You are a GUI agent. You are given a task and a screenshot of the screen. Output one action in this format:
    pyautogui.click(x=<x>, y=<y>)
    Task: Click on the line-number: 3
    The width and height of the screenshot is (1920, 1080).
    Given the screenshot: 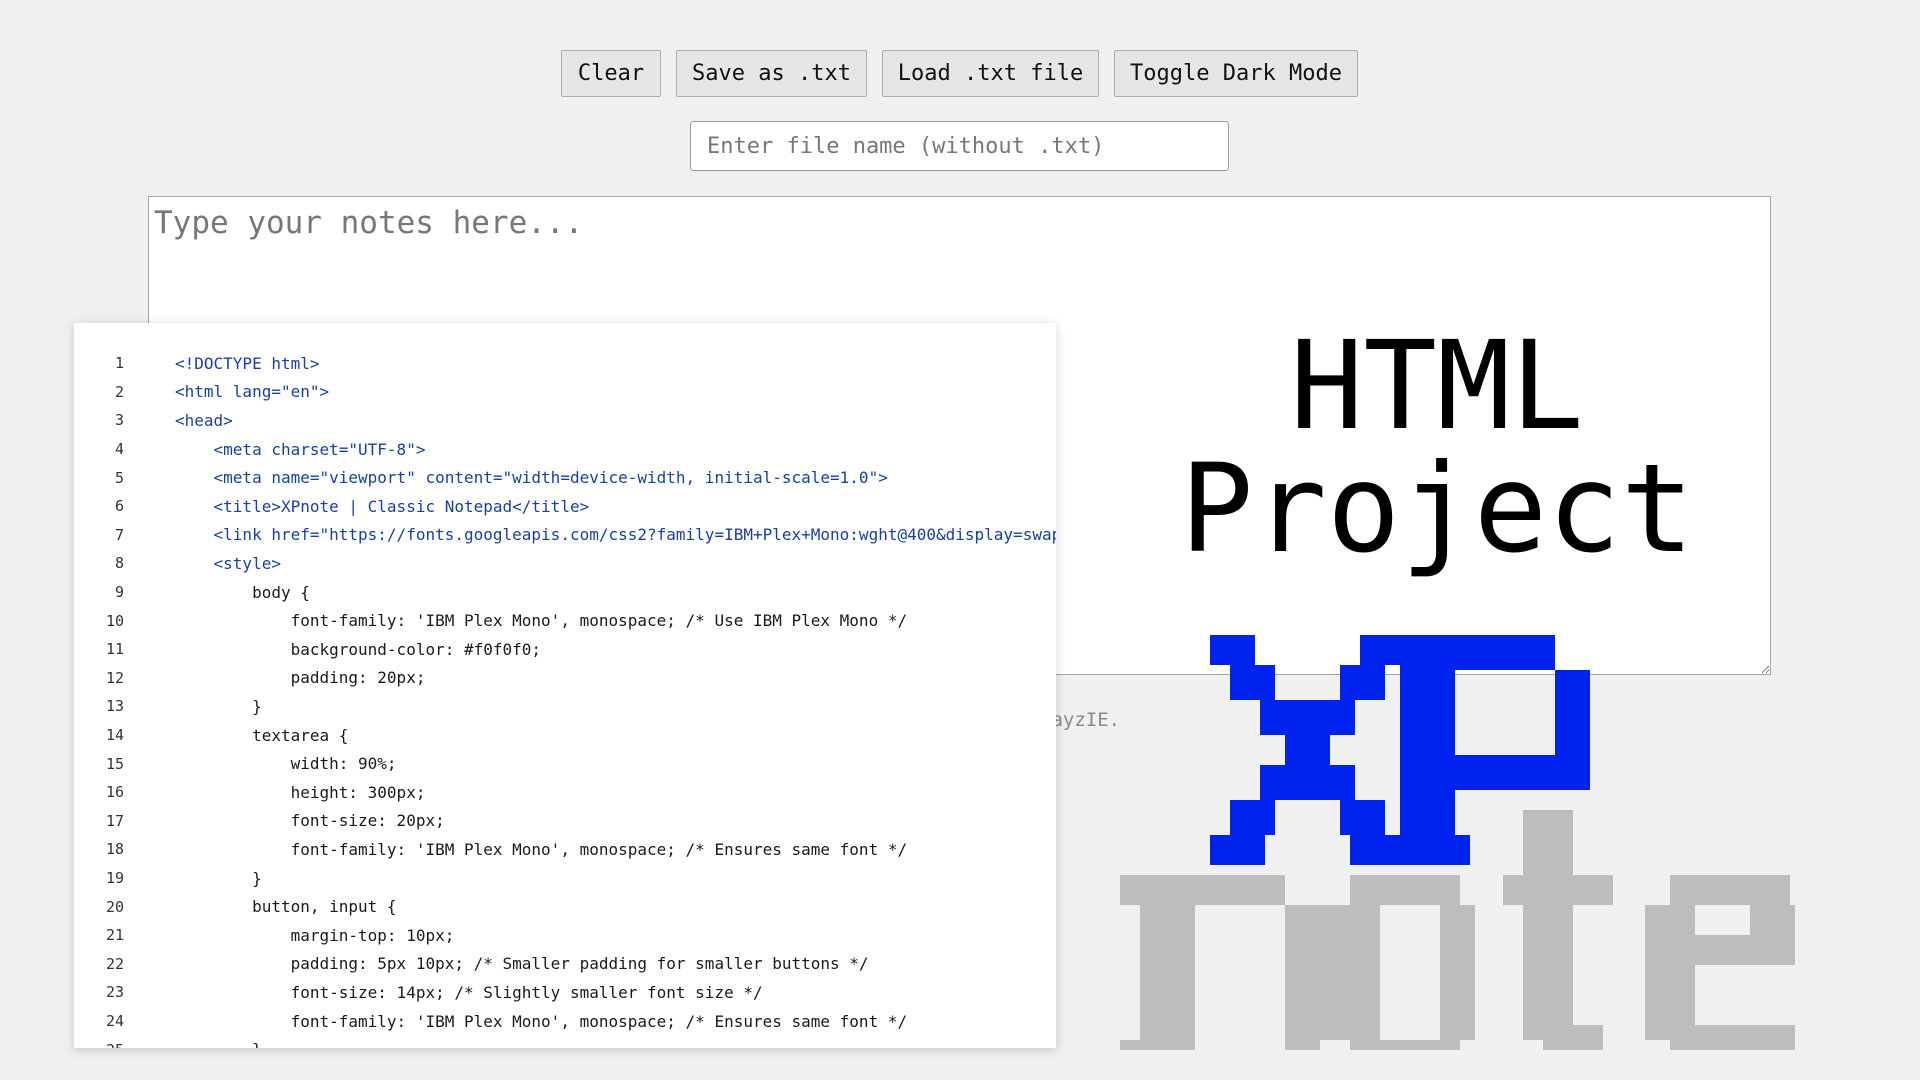 What is the action you would take?
    pyautogui.click(x=119, y=420)
    